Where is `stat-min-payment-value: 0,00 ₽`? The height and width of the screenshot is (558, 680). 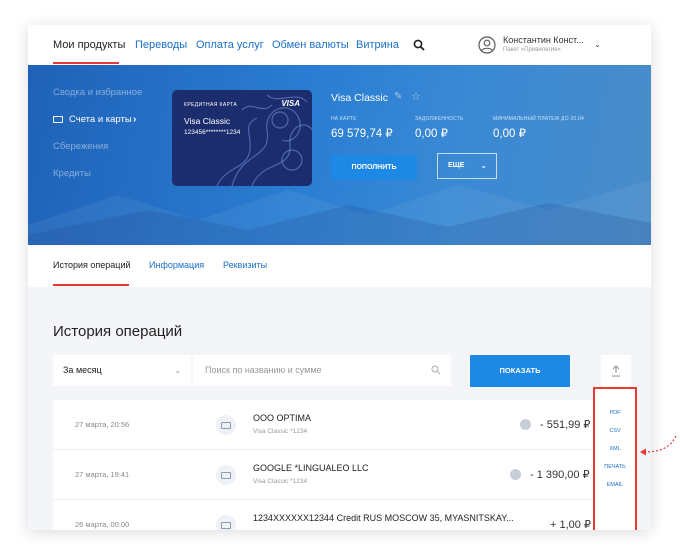 stat-min-payment-value: 0,00 ₽ is located at coordinates (509, 134).